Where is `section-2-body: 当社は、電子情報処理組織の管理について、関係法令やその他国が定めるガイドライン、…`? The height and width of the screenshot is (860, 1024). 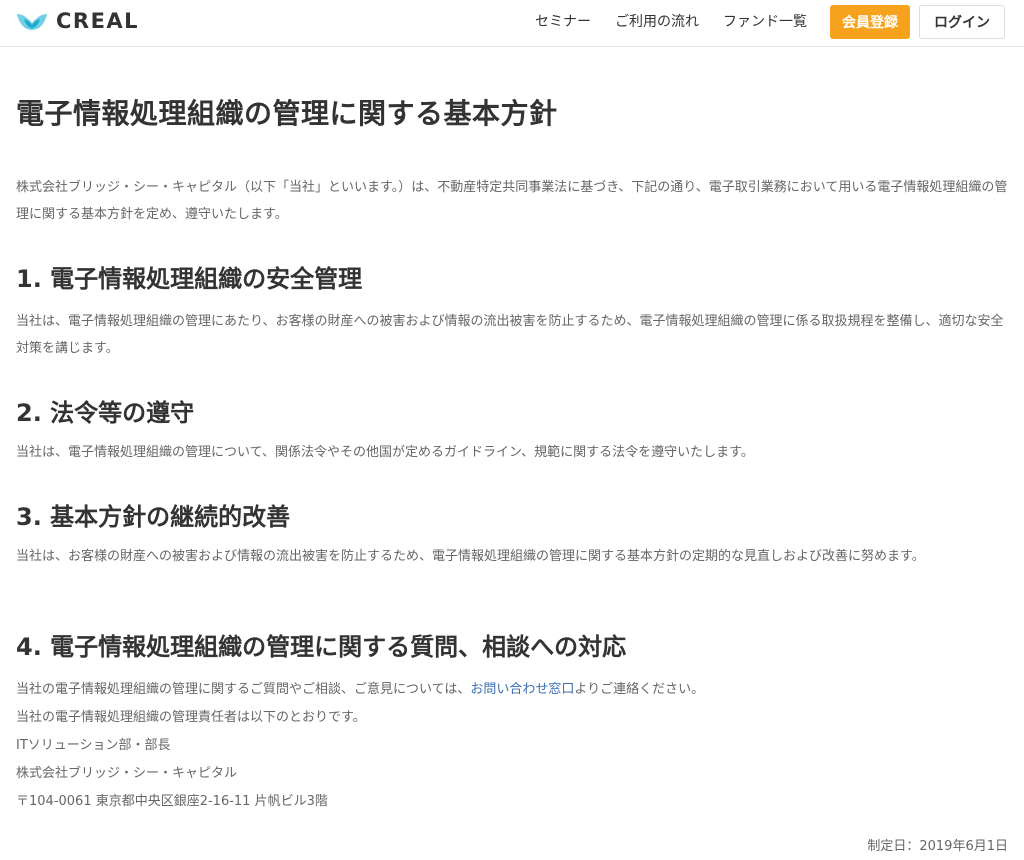 section-2-body: 当社は、電子情報処理組織の管理について、関係法令やその他国が定めるガイドライン、… is located at coordinates (385, 452).